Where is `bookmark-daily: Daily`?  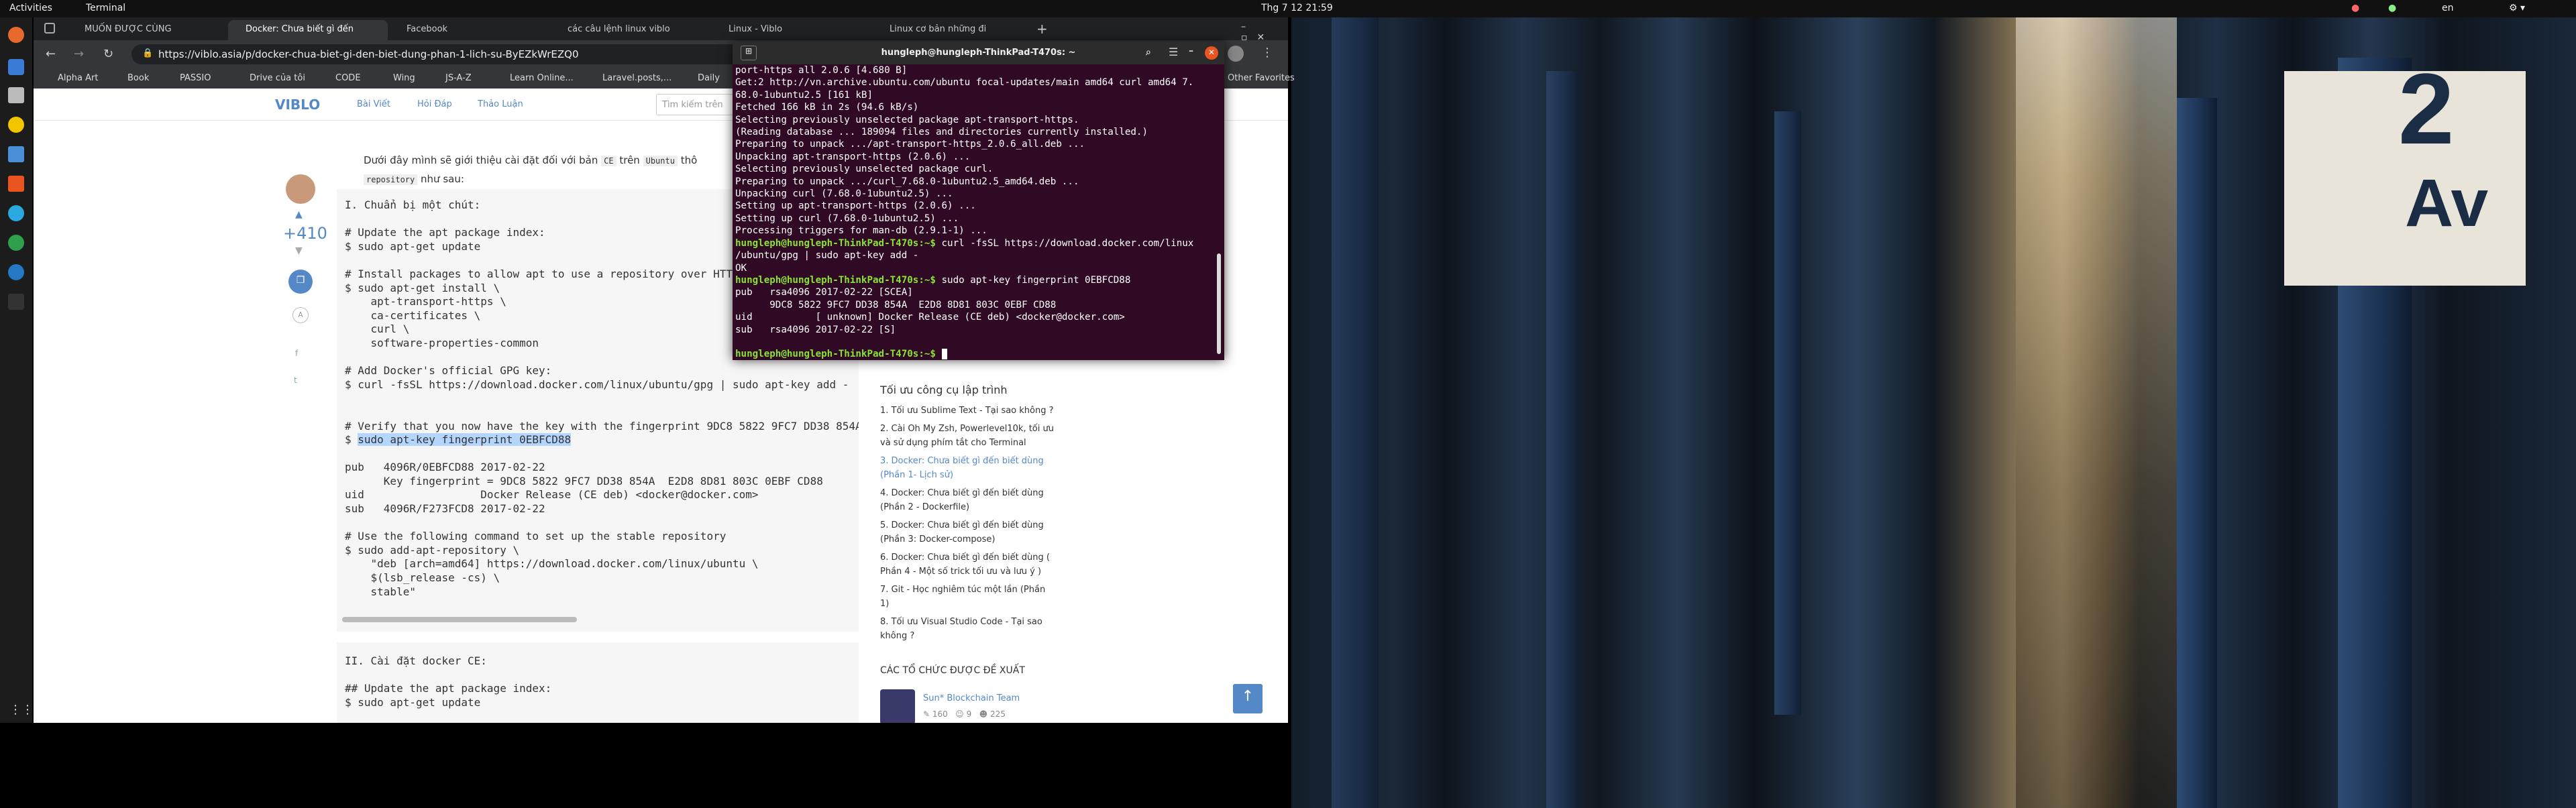
bookmark-daily: Daily is located at coordinates (709, 78).